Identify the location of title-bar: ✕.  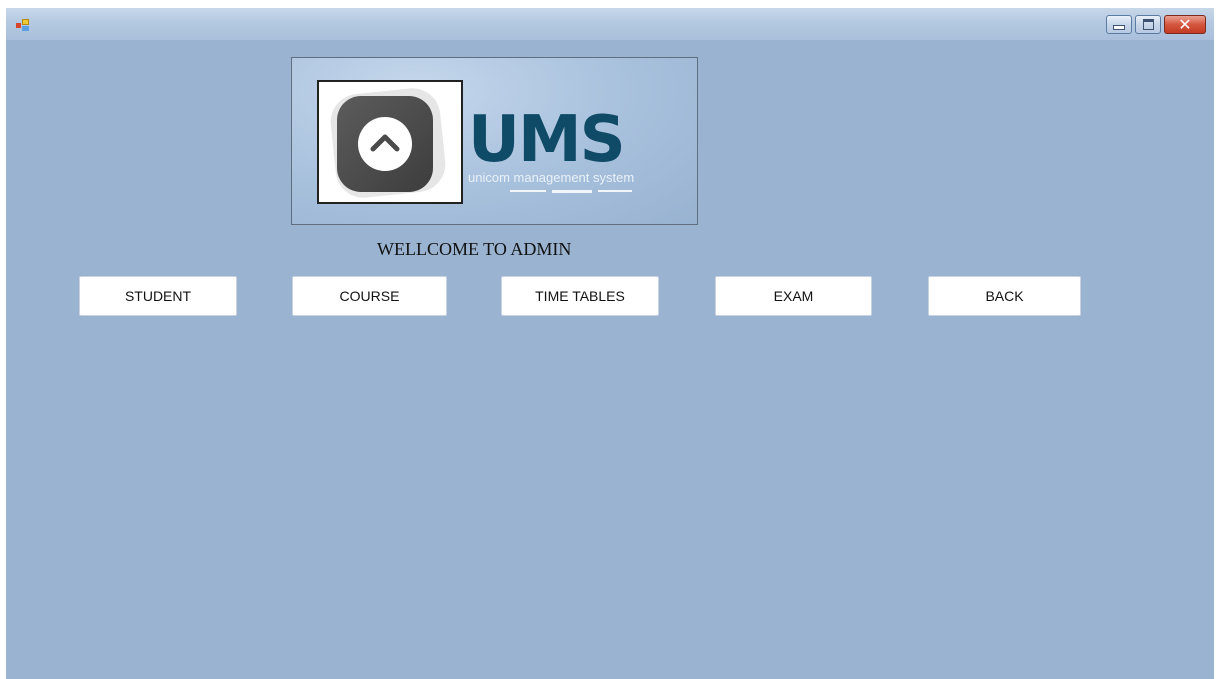
(610, 24).